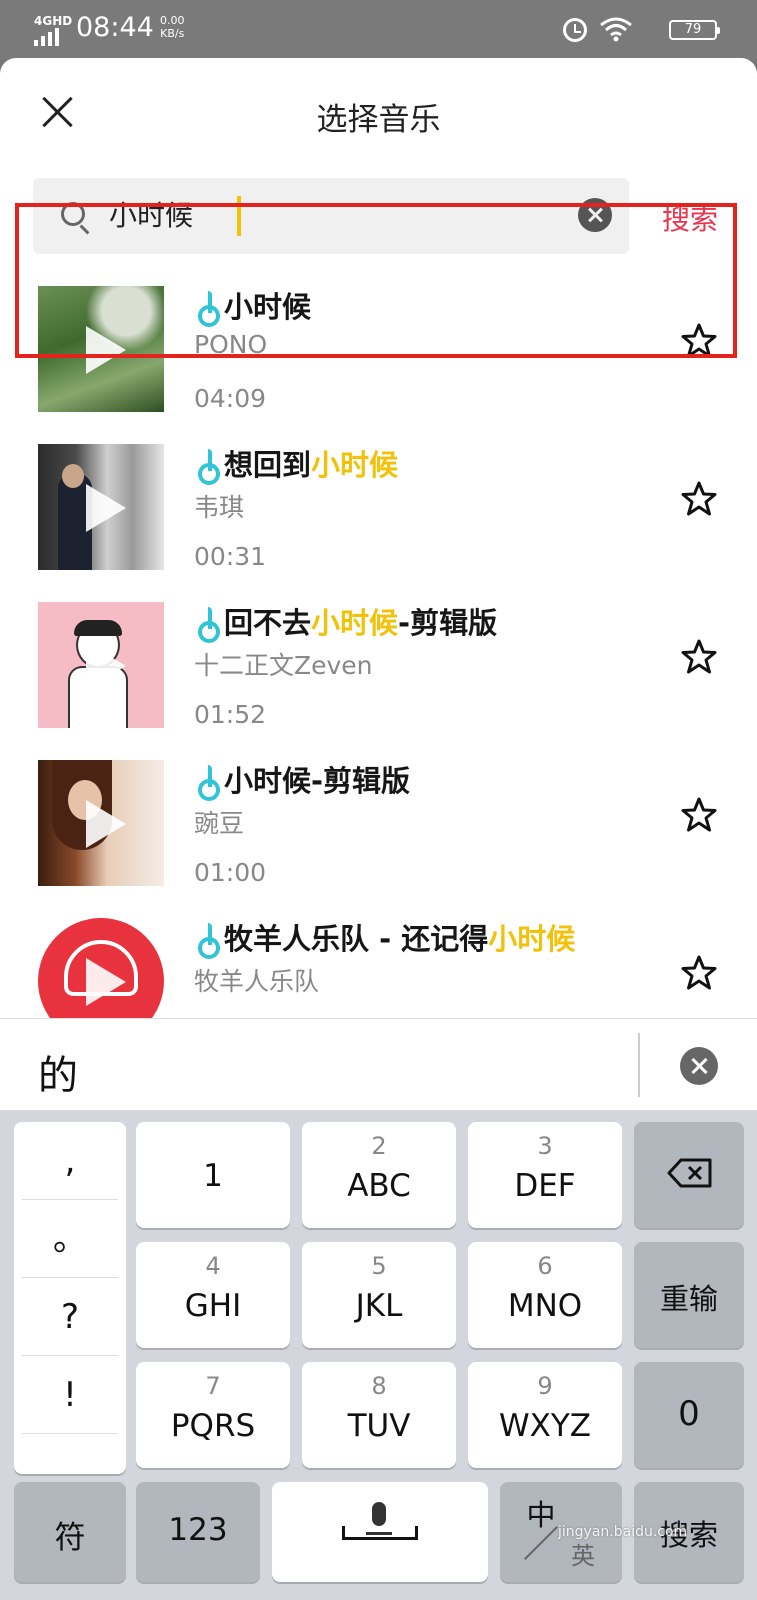 Image resolution: width=757 pixels, height=1600 pixels. I want to click on song-item: 回不去小时候-剪辑版 十二正文Zeven 01:52, so click(378, 657).